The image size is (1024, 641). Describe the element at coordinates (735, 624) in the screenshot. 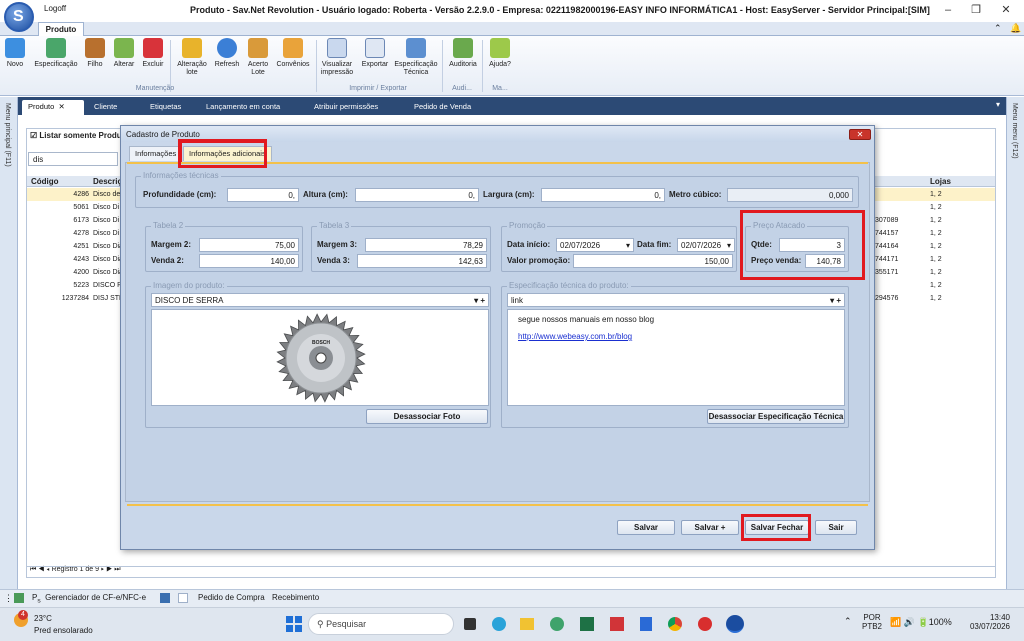

I see `savnet-taskbar-icon` at that location.